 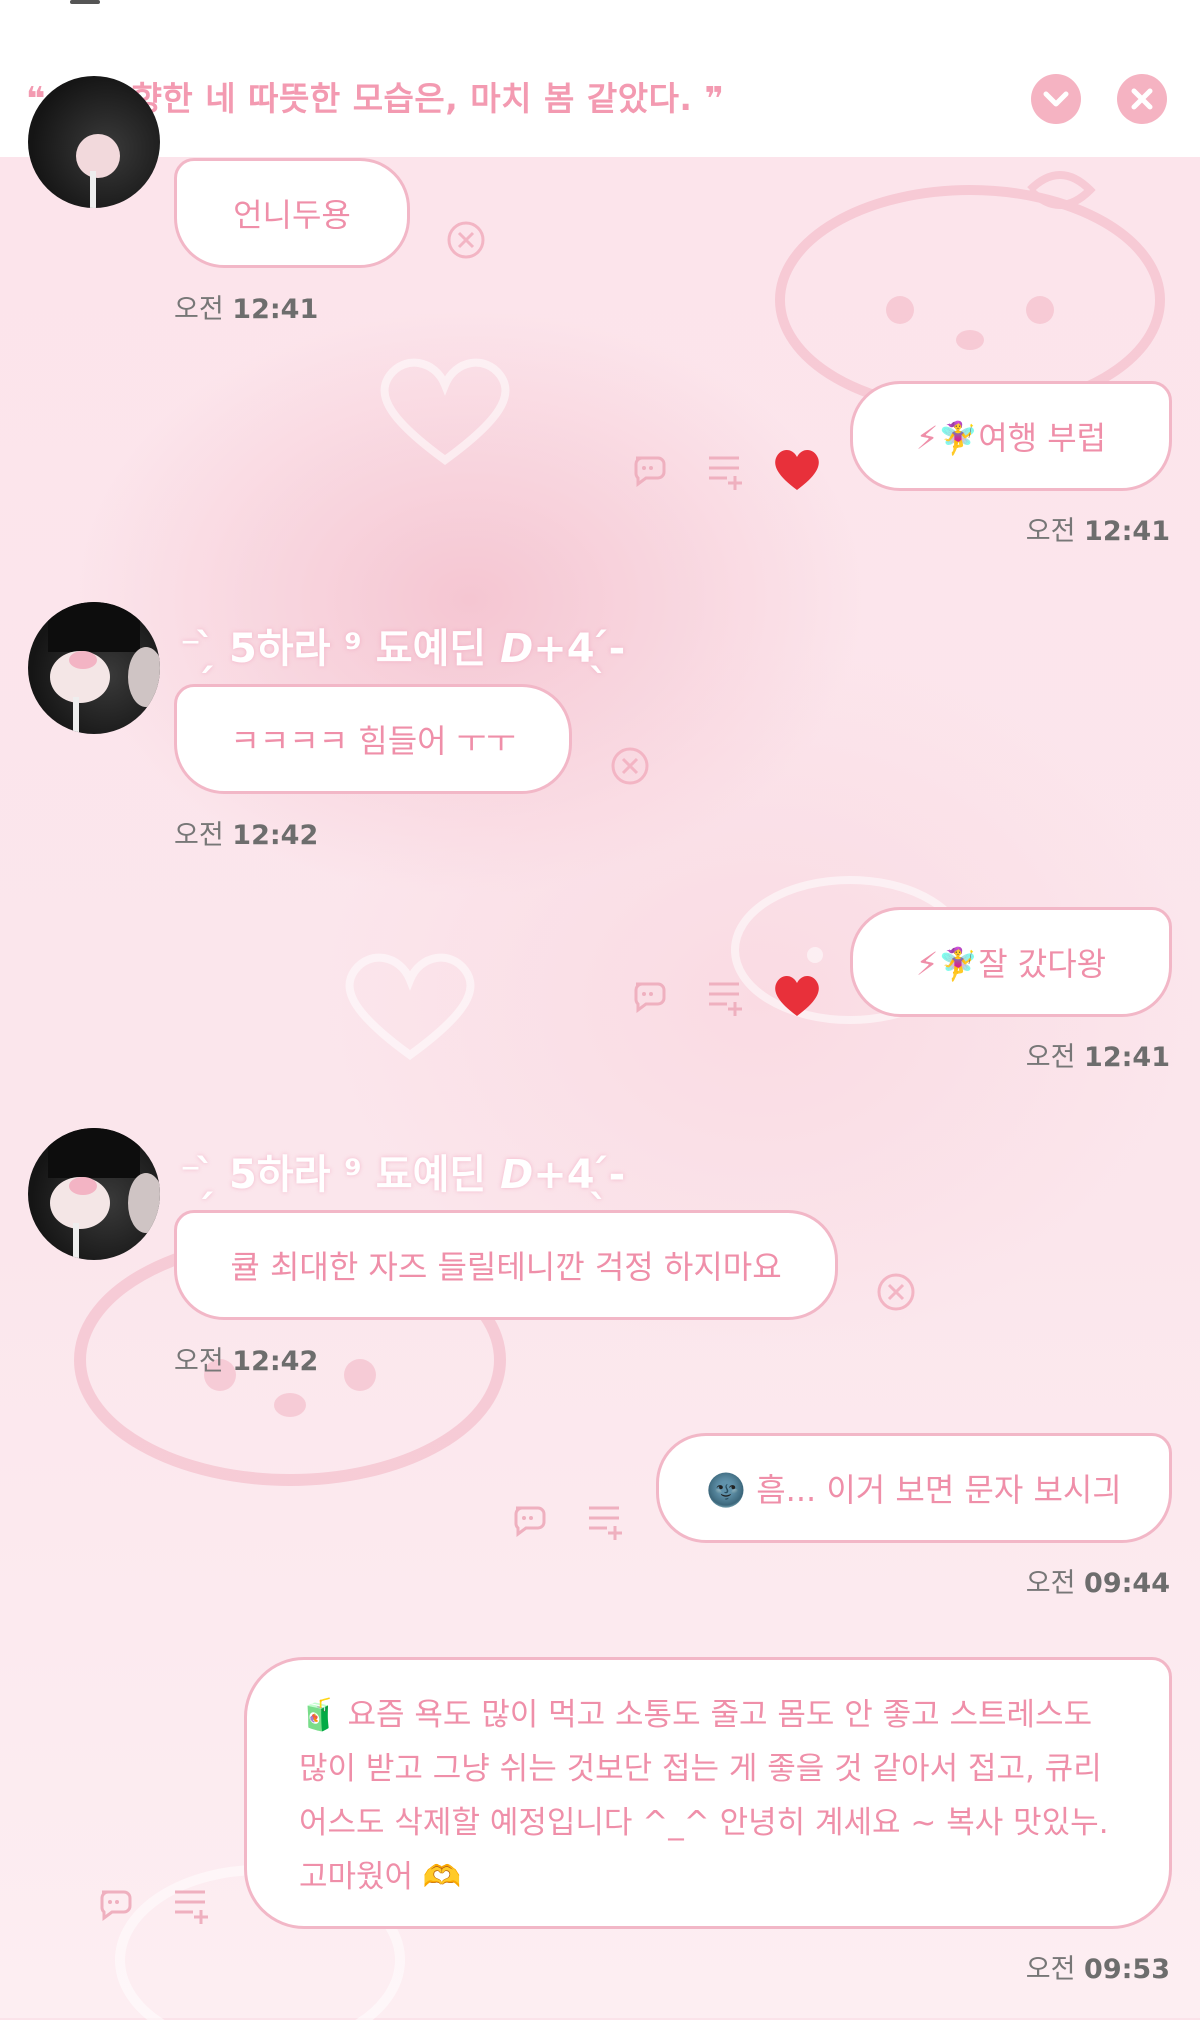 I want to click on message-bubble: 큘 최대한 자즈 들릴테니깐 걱정 하지마요, so click(x=506, y=1265).